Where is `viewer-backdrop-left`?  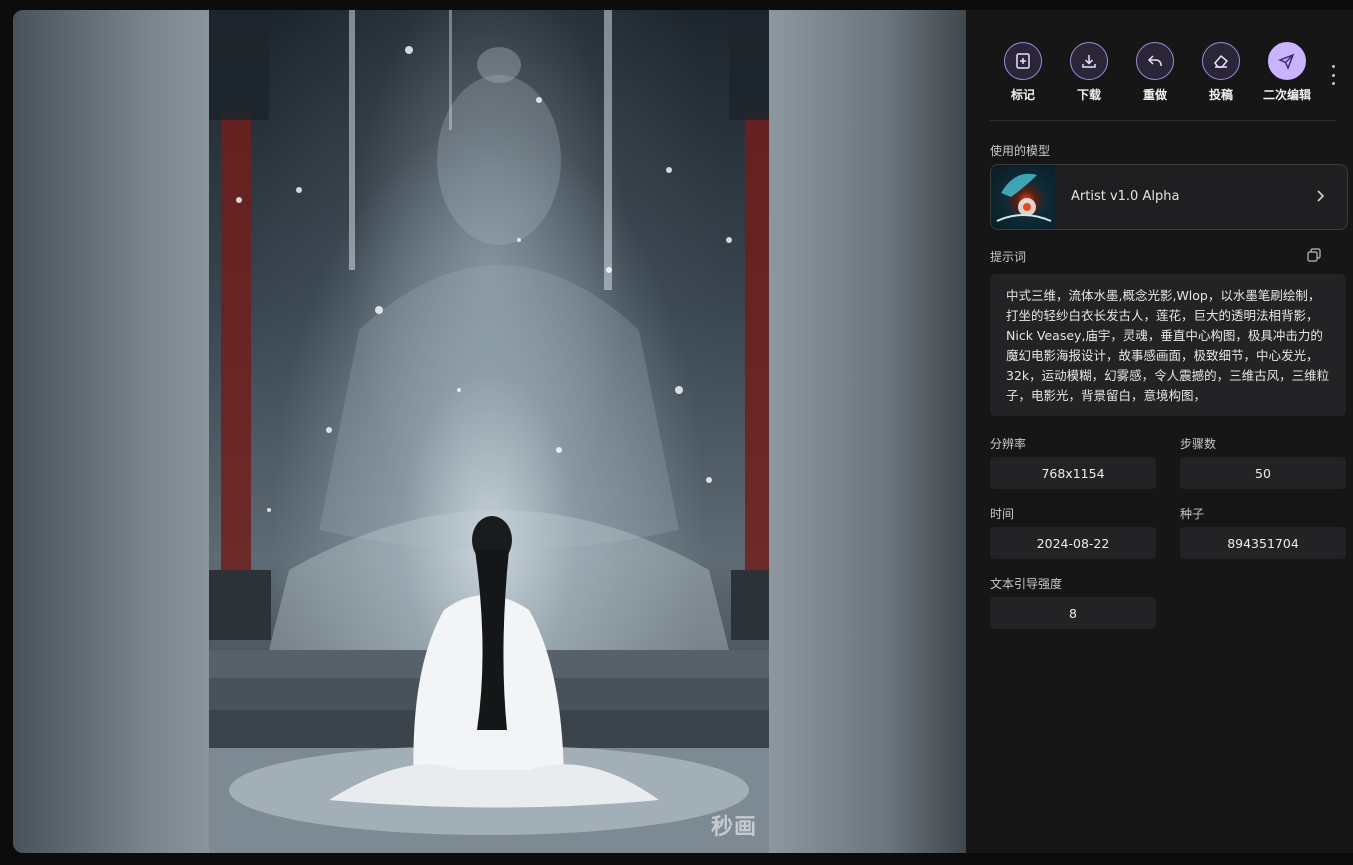 viewer-backdrop-left is located at coordinates (111, 431).